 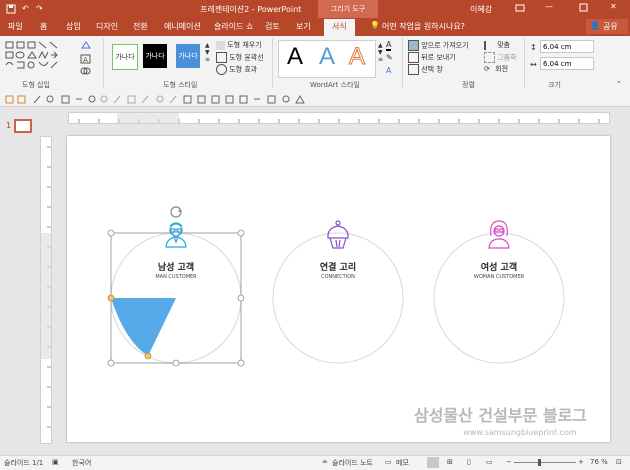 What do you see at coordinates (567, 63) in the screenshot?
I see `width-field` at bounding box center [567, 63].